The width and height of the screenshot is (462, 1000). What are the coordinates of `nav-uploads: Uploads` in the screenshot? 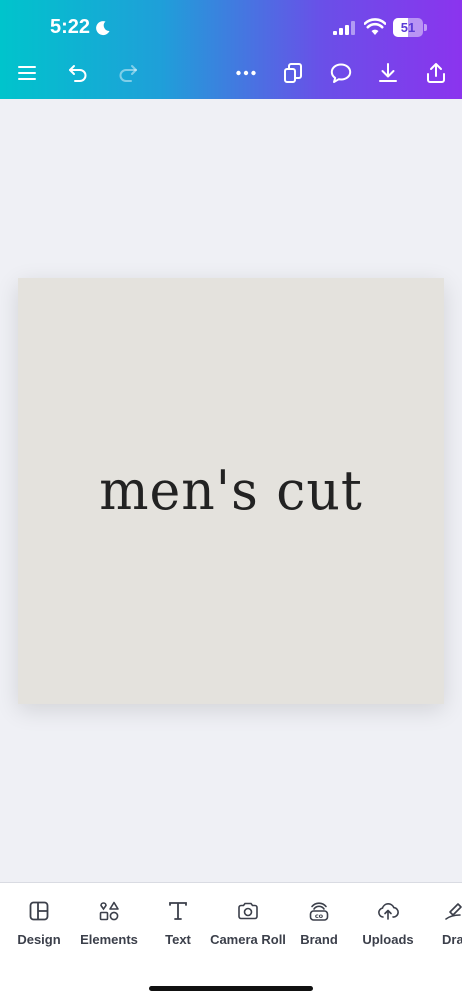 It's located at (388, 923).